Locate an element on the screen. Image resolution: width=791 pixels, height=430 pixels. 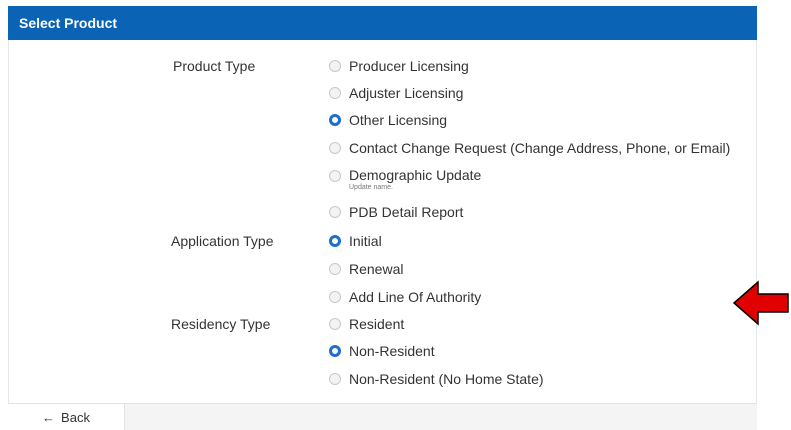
back-label: Back is located at coordinates (75, 417).